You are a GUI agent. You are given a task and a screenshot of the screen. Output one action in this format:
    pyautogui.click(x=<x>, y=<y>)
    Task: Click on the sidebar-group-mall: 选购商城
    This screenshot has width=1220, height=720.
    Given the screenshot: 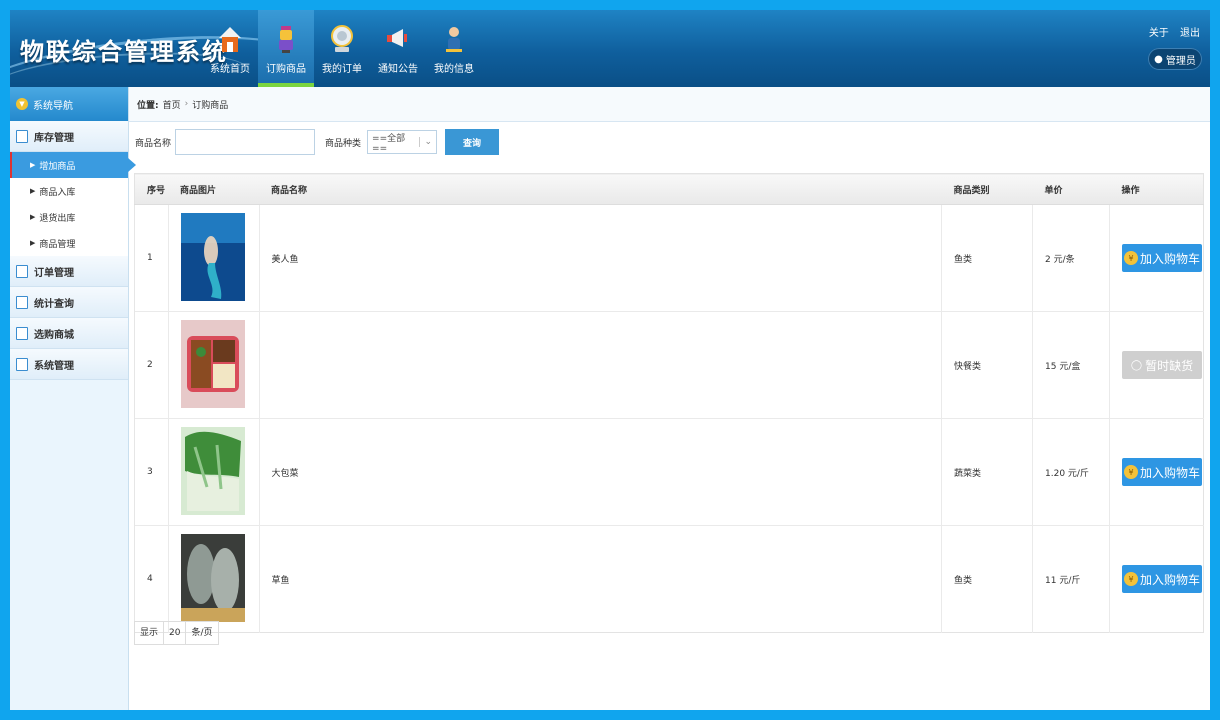 What is the action you would take?
    pyautogui.click(x=69, y=333)
    